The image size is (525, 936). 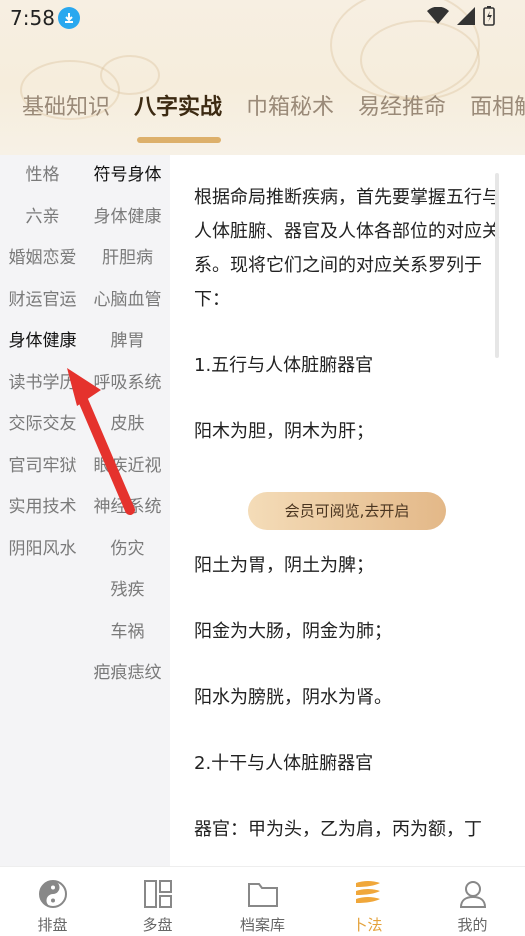 I want to click on profile-icon, so click(x=473, y=894).